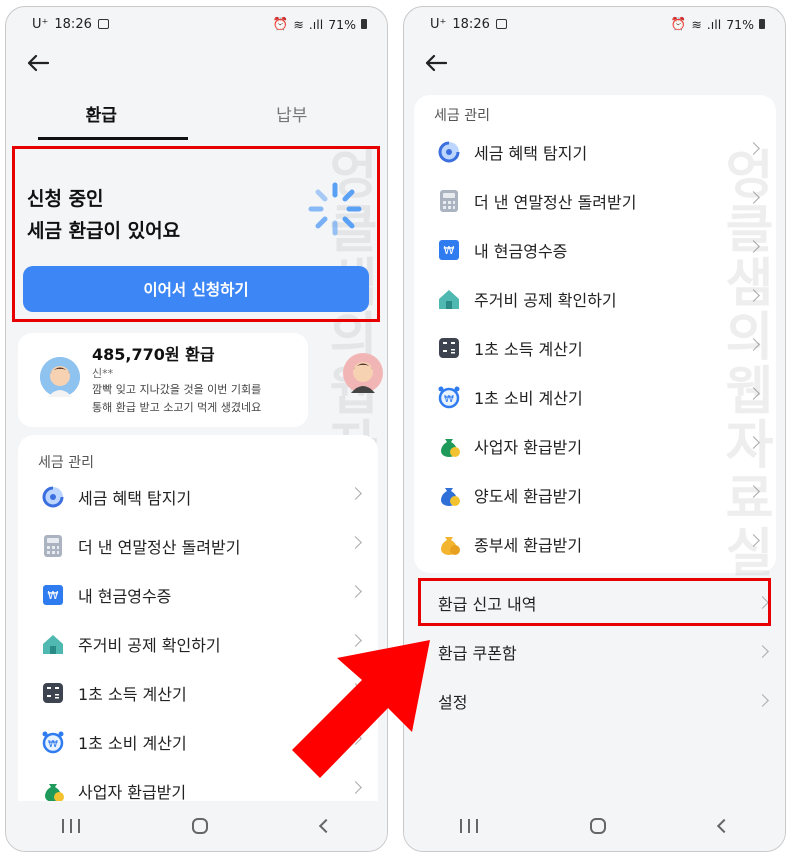  What do you see at coordinates (528, 496) in the screenshot?
I see `list-item-label: 양도세 환급받기` at bounding box center [528, 496].